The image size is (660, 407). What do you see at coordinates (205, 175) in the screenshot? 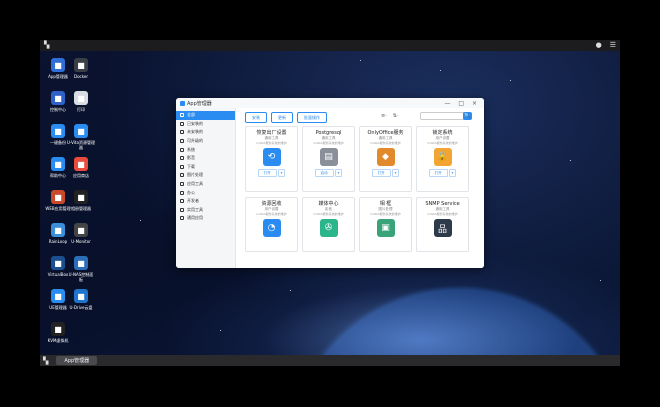
I see `sidebar-item: 图片处理` at bounding box center [205, 175].